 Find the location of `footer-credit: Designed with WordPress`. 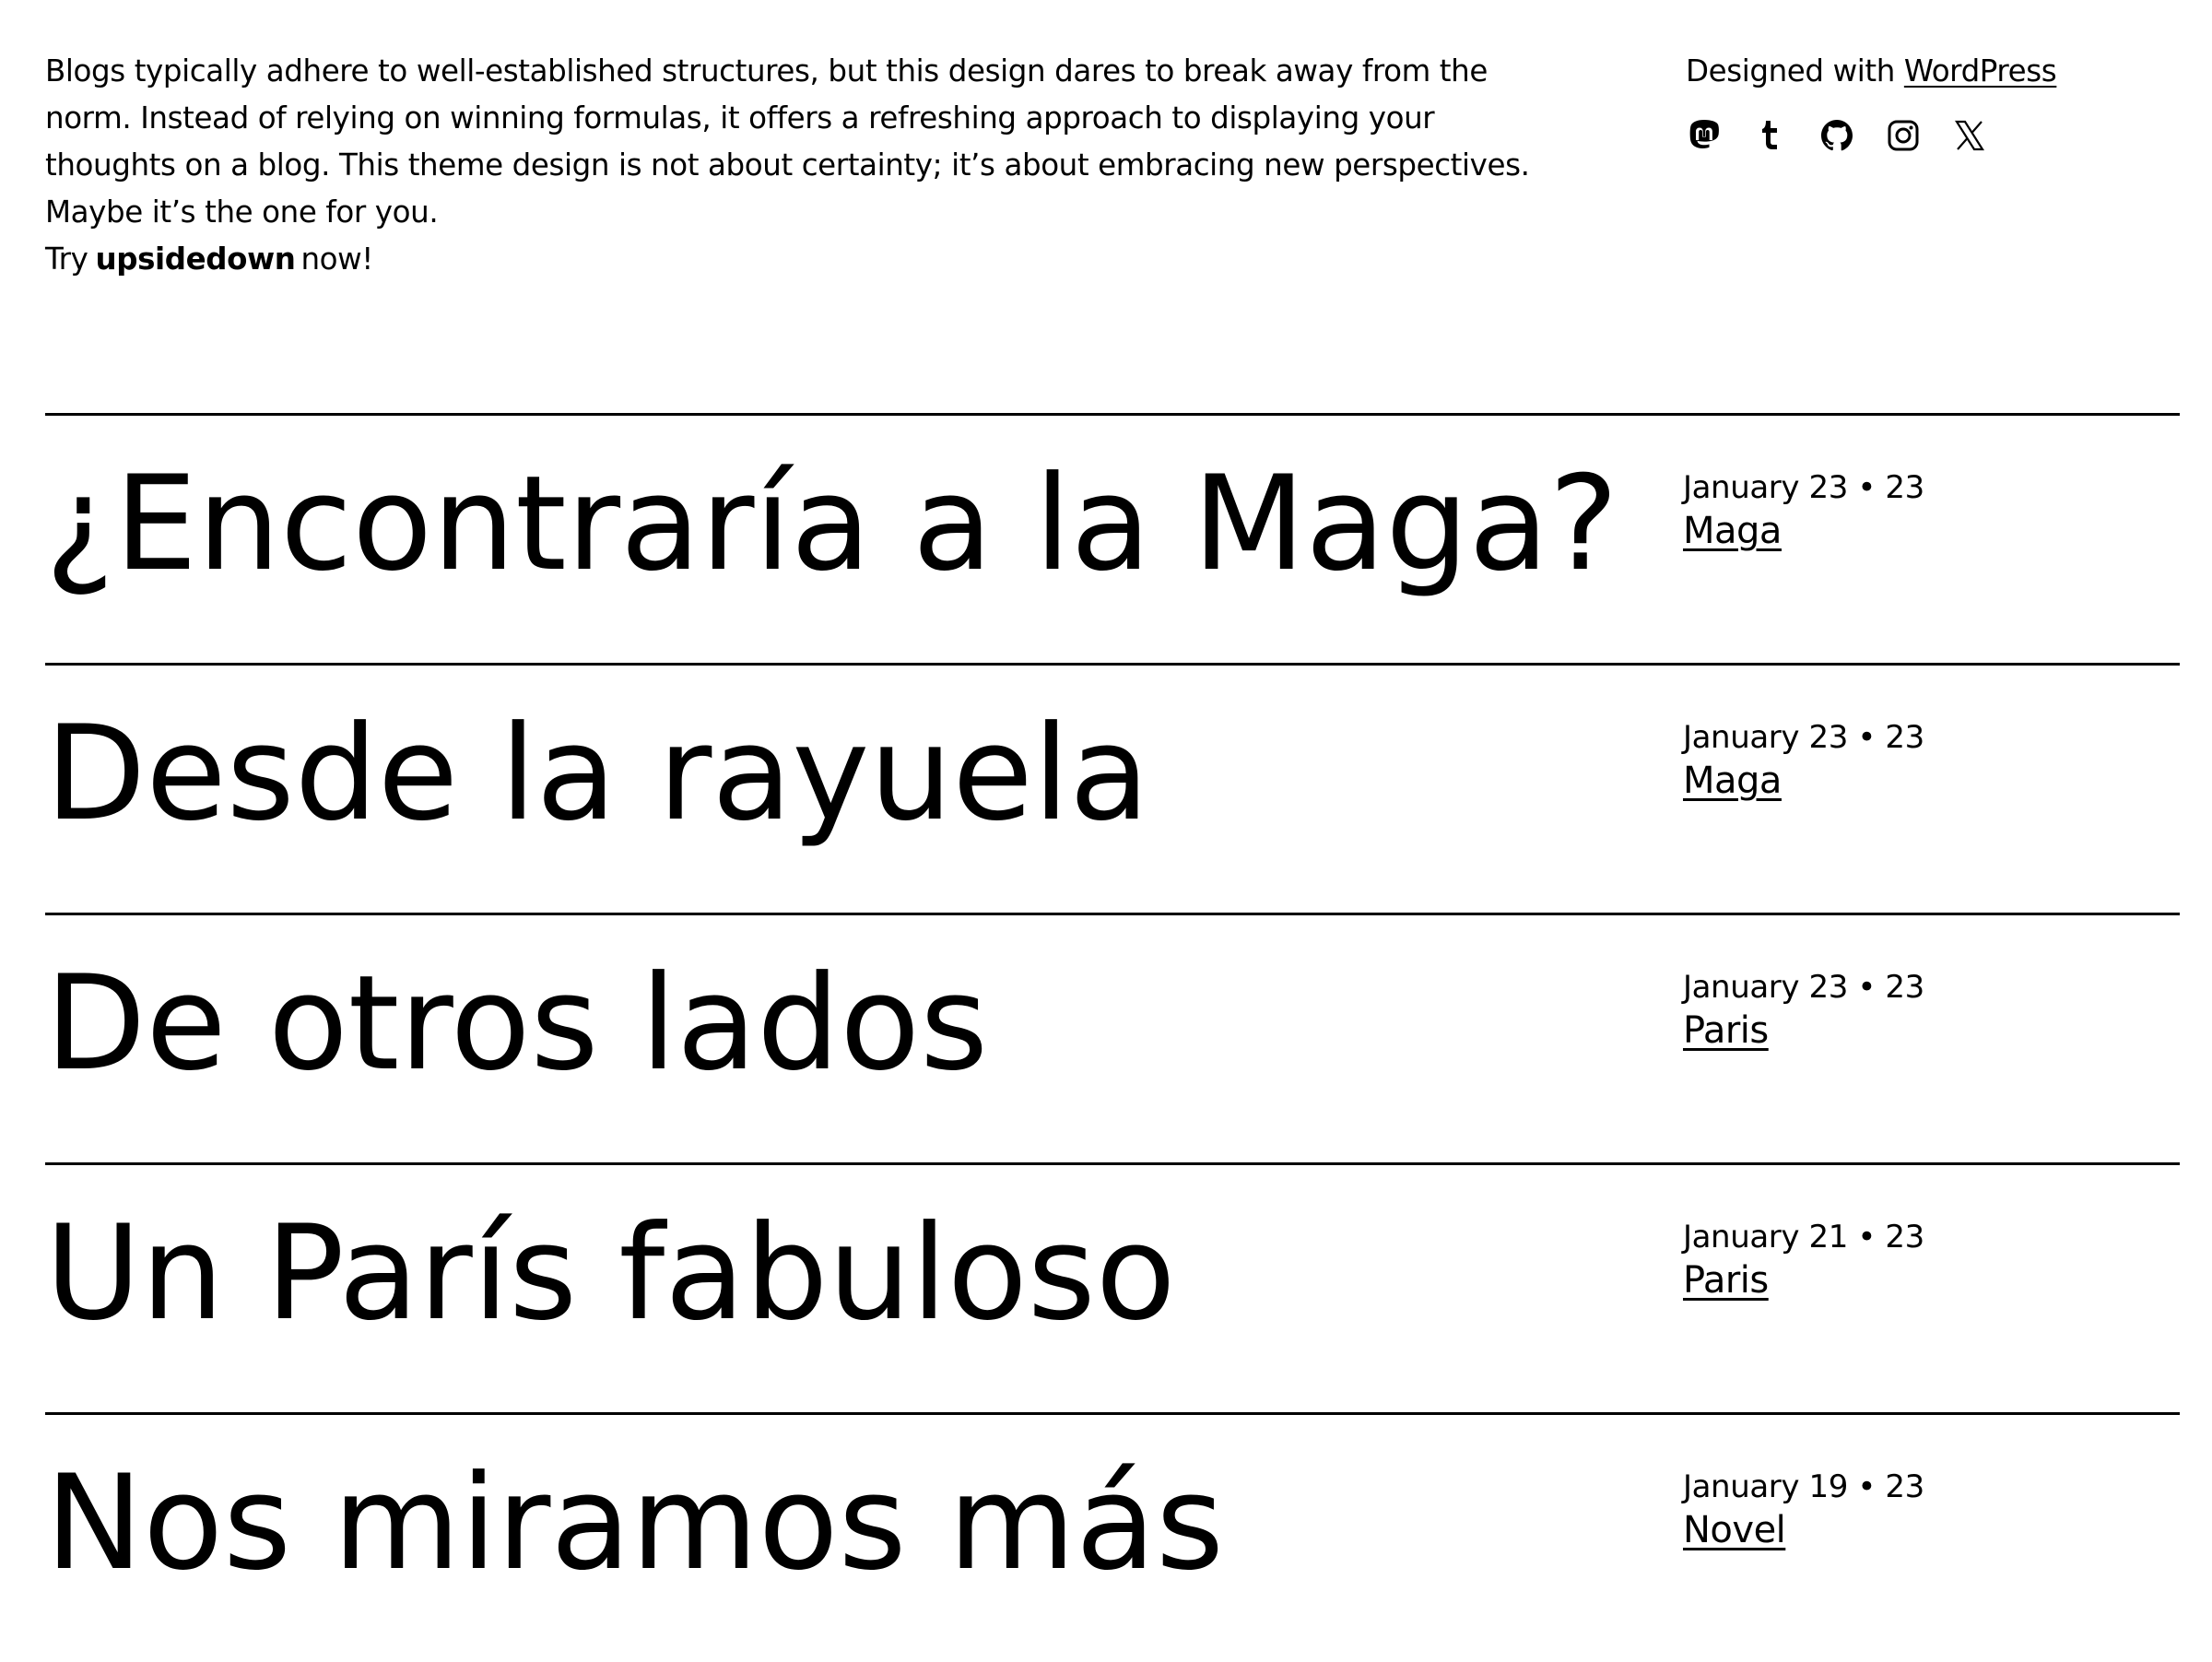

footer-credit: Designed with WordPress is located at coordinates (1925, 72).